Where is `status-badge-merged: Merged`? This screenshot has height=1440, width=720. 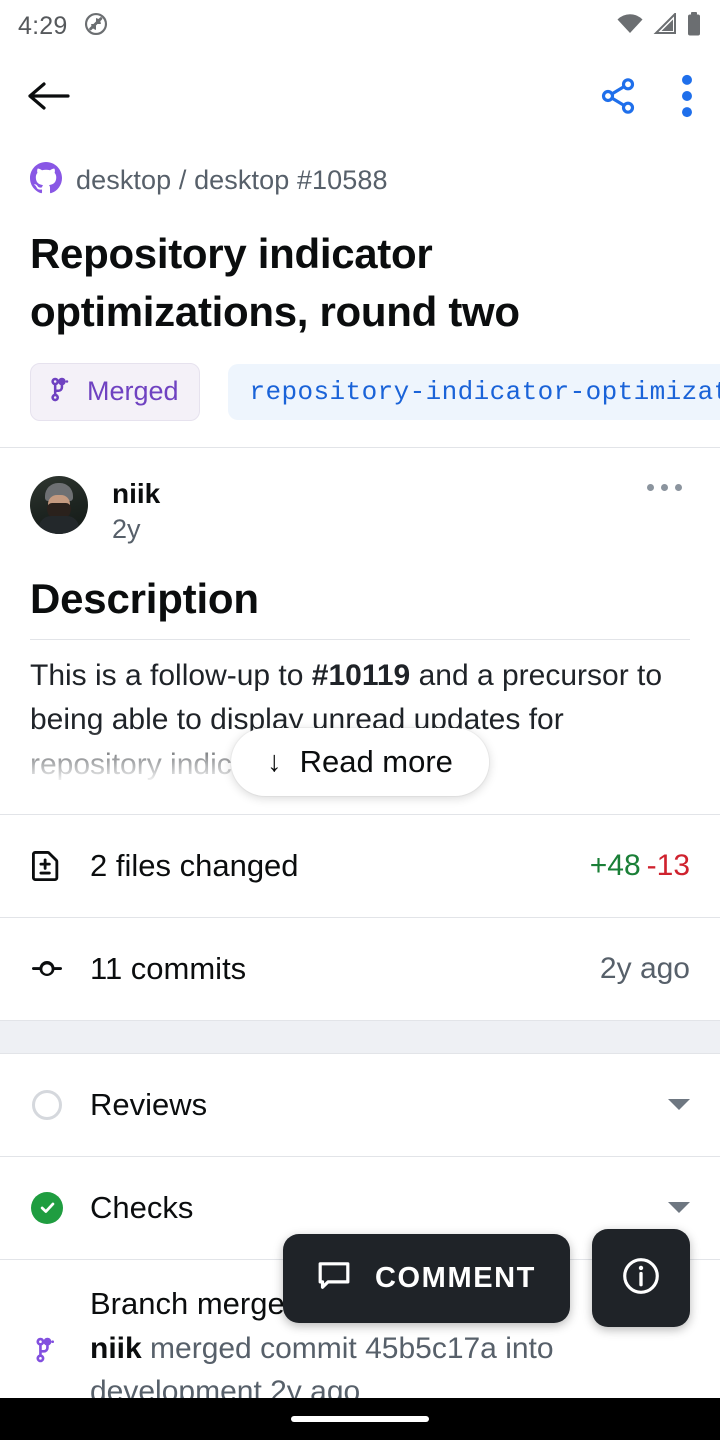 status-badge-merged: Merged is located at coordinates (115, 391).